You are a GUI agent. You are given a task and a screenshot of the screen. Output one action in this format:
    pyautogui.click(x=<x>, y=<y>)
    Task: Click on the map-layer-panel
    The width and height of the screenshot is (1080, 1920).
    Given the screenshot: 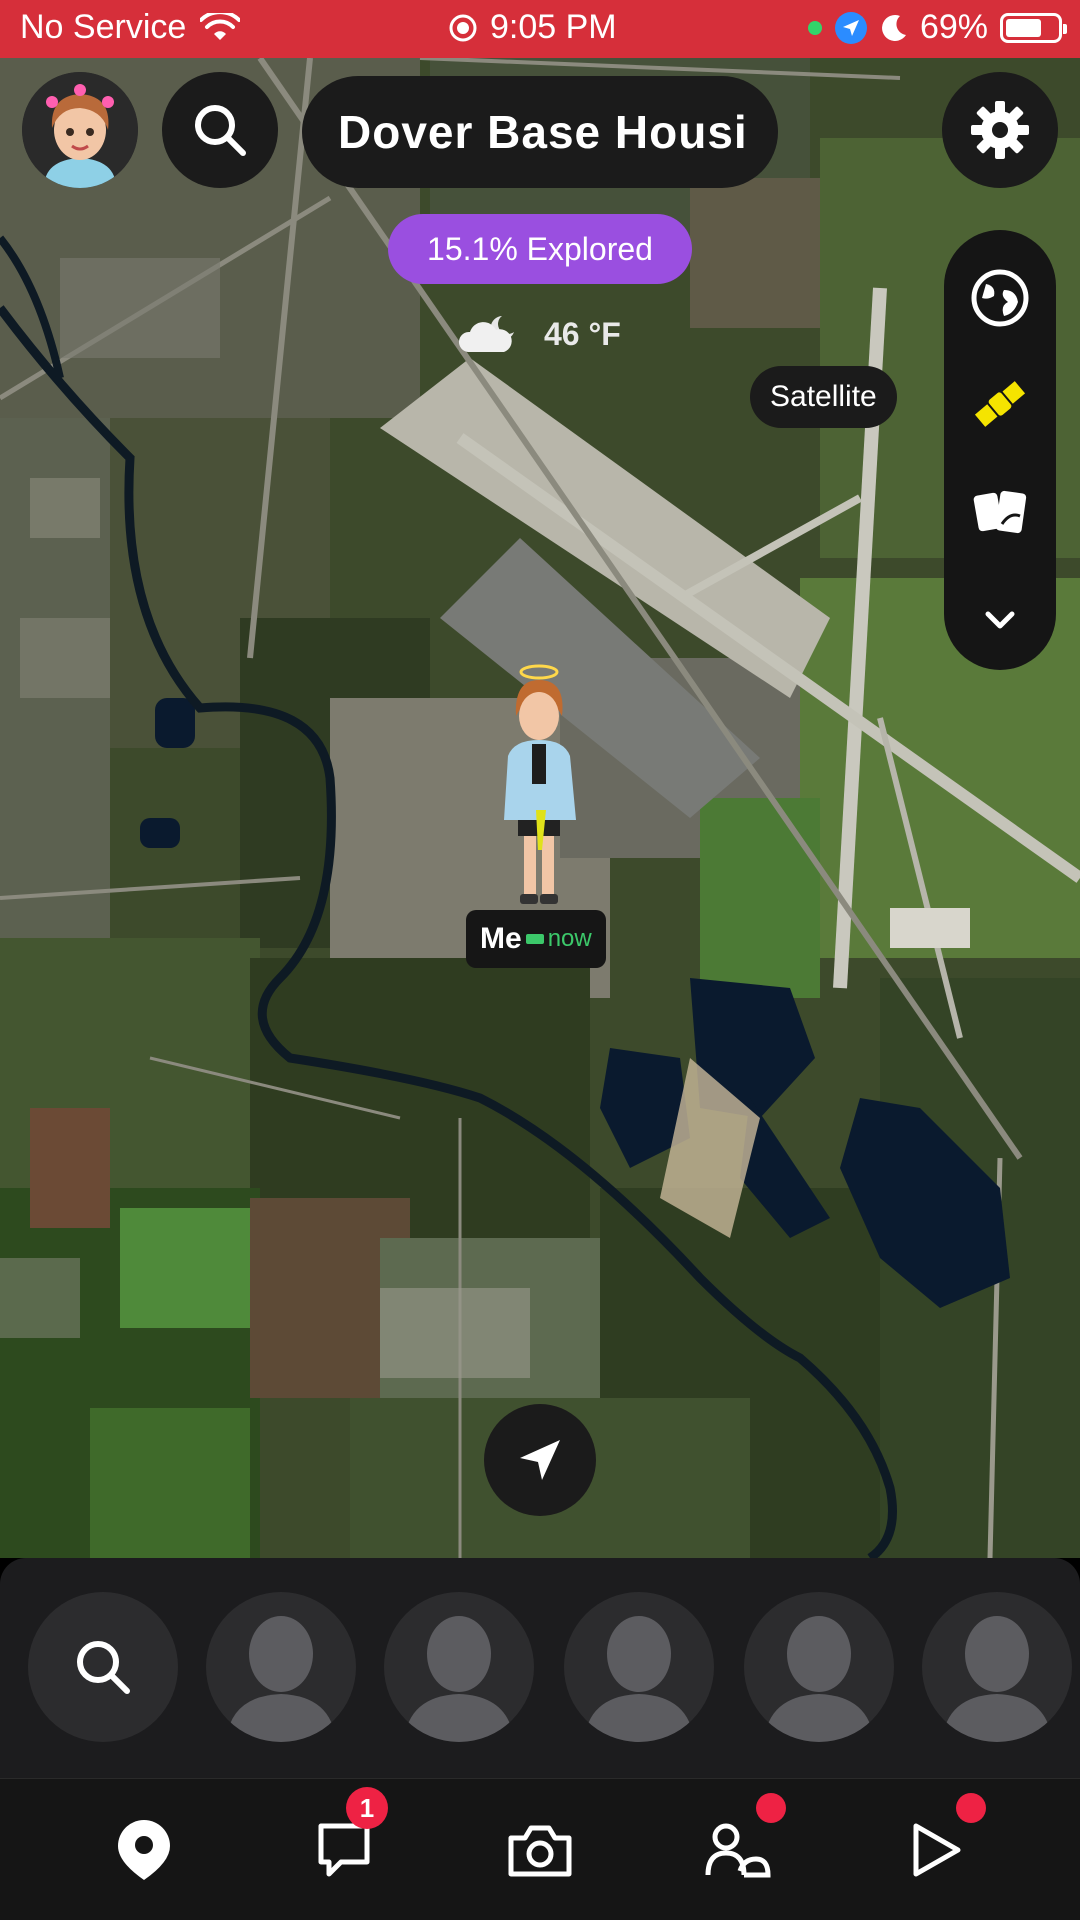 What is the action you would take?
    pyautogui.click(x=1000, y=450)
    